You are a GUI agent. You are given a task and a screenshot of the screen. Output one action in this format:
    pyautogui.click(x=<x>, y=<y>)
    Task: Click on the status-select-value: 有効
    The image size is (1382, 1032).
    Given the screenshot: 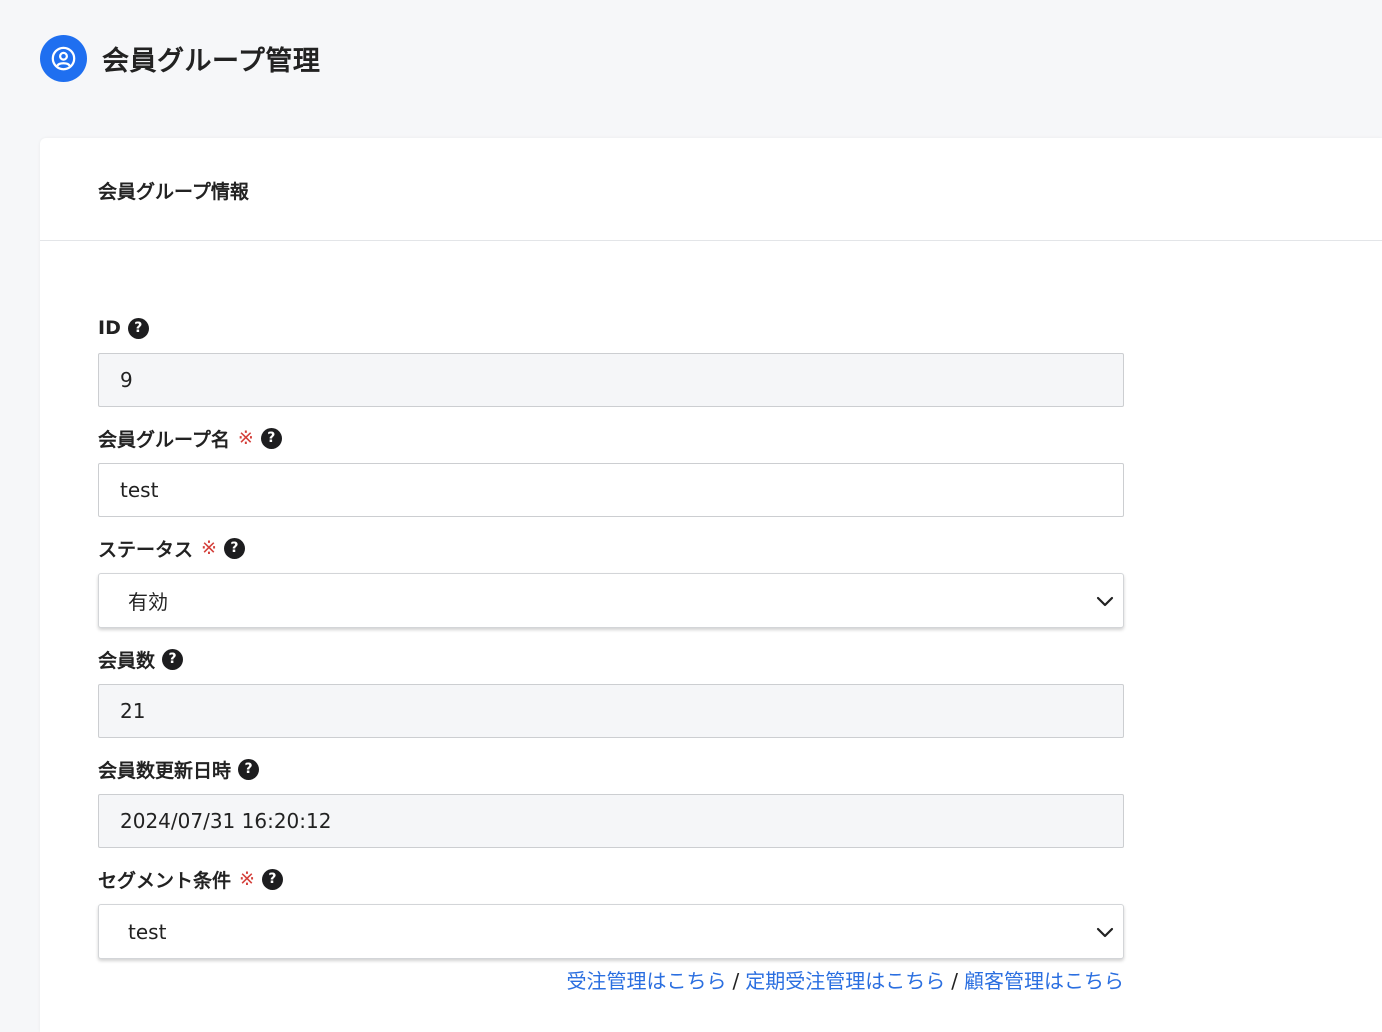 What is the action you would take?
    pyautogui.click(x=148, y=602)
    